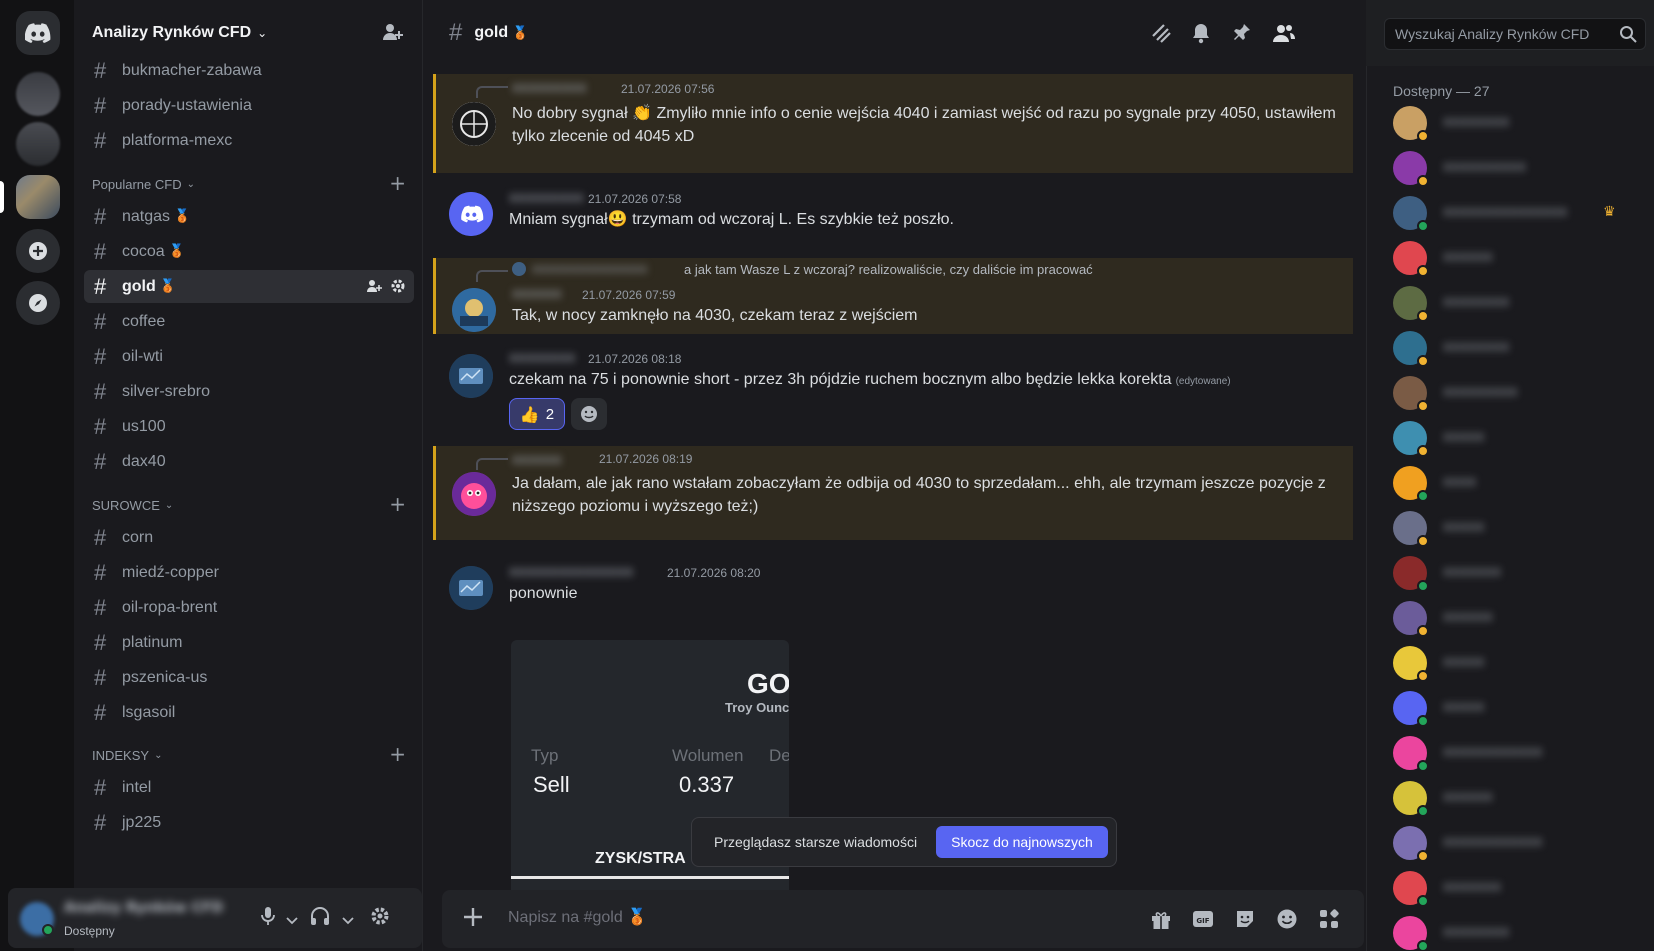 The height and width of the screenshot is (951, 1654). Describe the element at coordinates (100, 286) in the screenshot. I see `hash-icon: #` at that location.